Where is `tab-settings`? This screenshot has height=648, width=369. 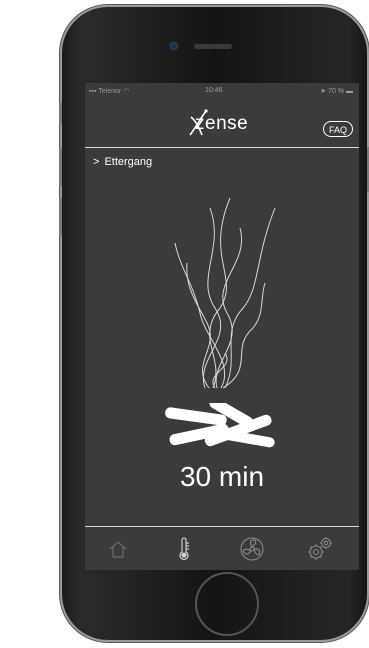 tab-settings is located at coordinates (320, 549).